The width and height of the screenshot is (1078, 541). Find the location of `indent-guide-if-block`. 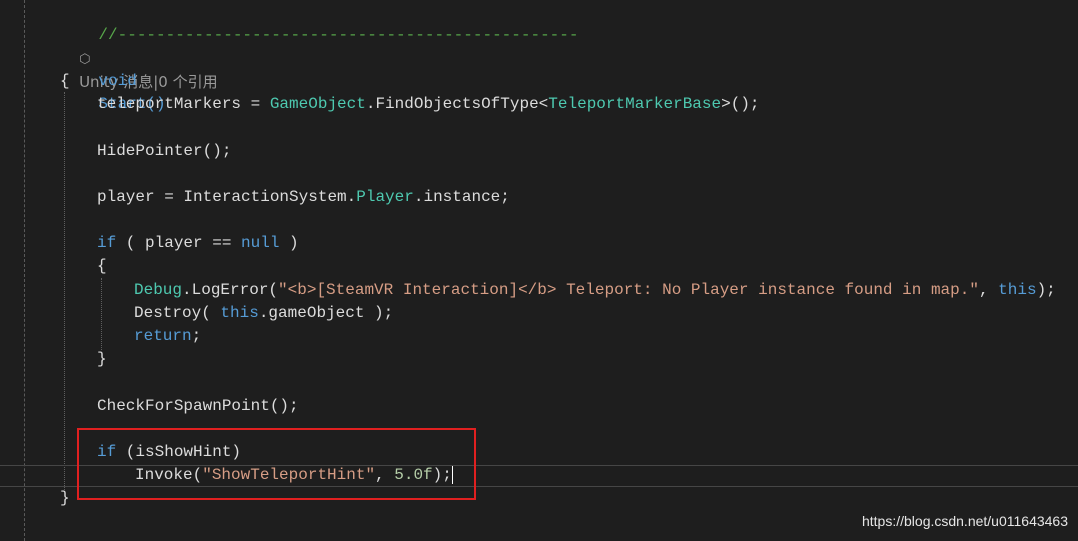

indent-guide-if-block is located at coordinates (101, 314).